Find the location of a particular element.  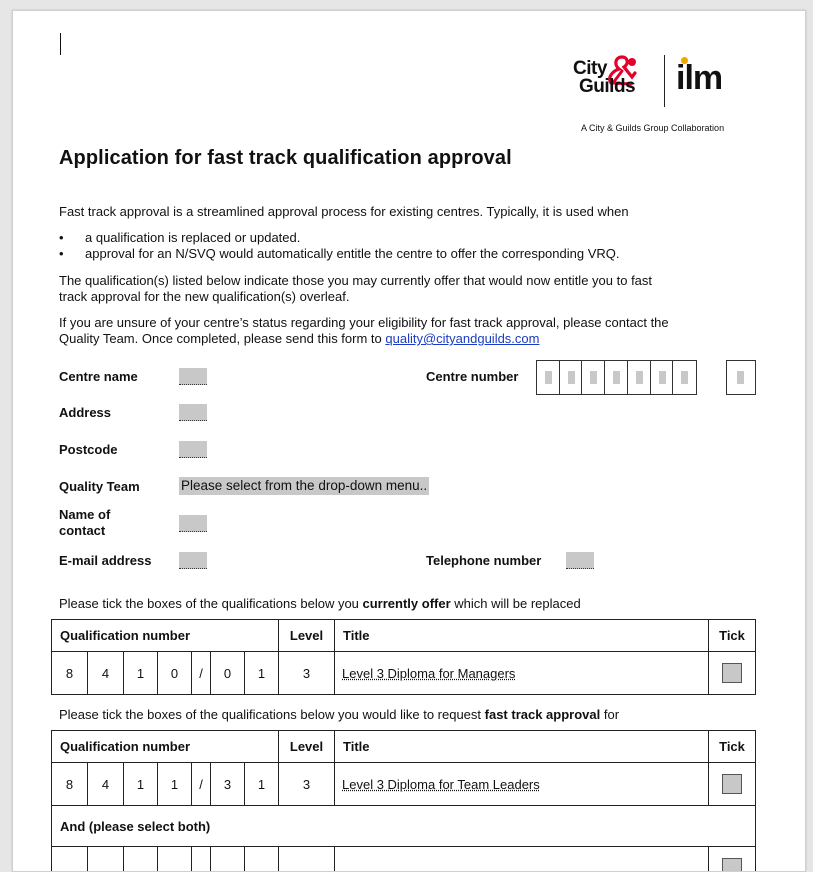

and-select-both-label: And (please select both) is located at coordinates (404, 826).